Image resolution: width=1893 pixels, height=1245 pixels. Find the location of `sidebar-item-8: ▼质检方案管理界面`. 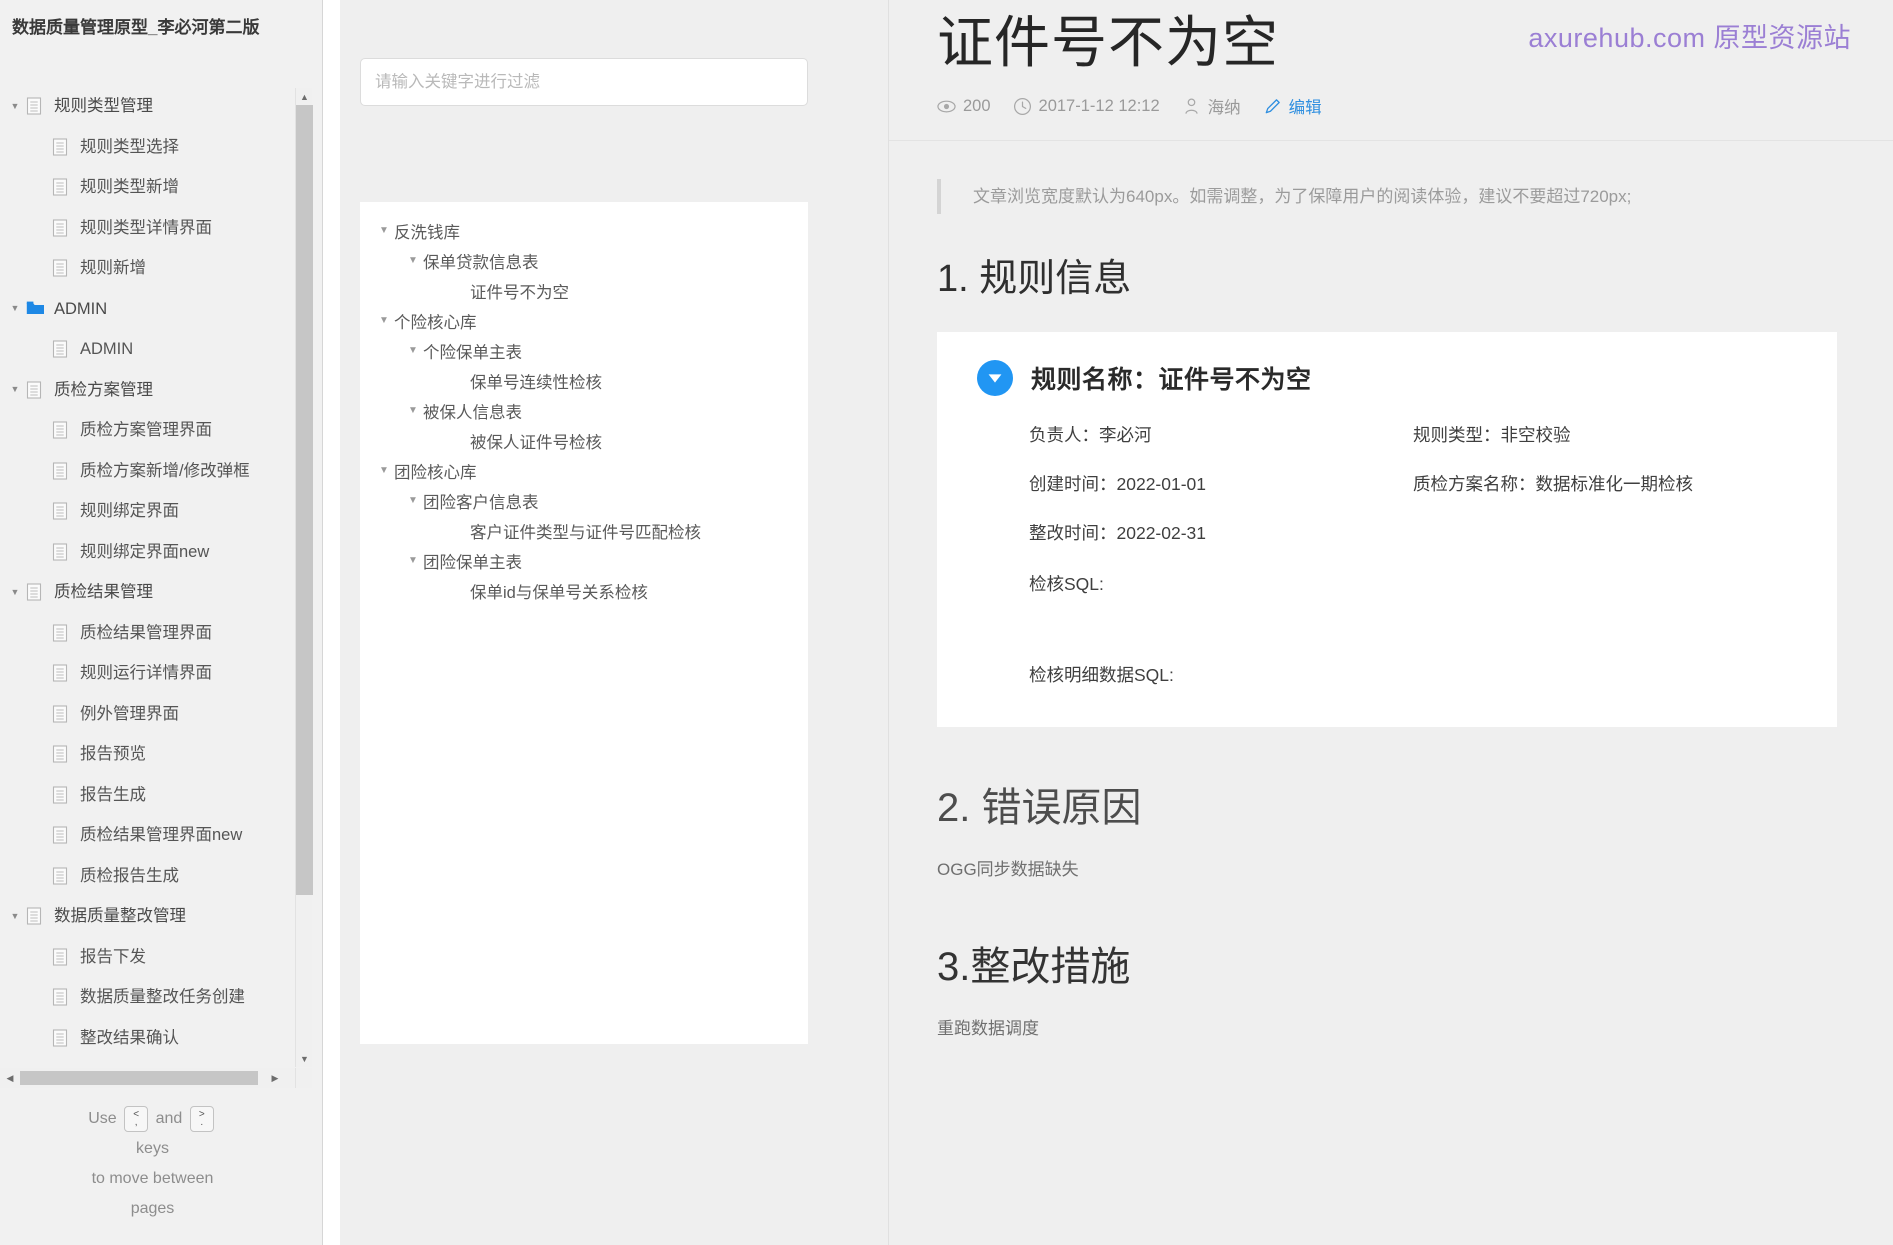

sidebar-item-8: ▼质检方案管理界面 is located at coordinates (161, 430).